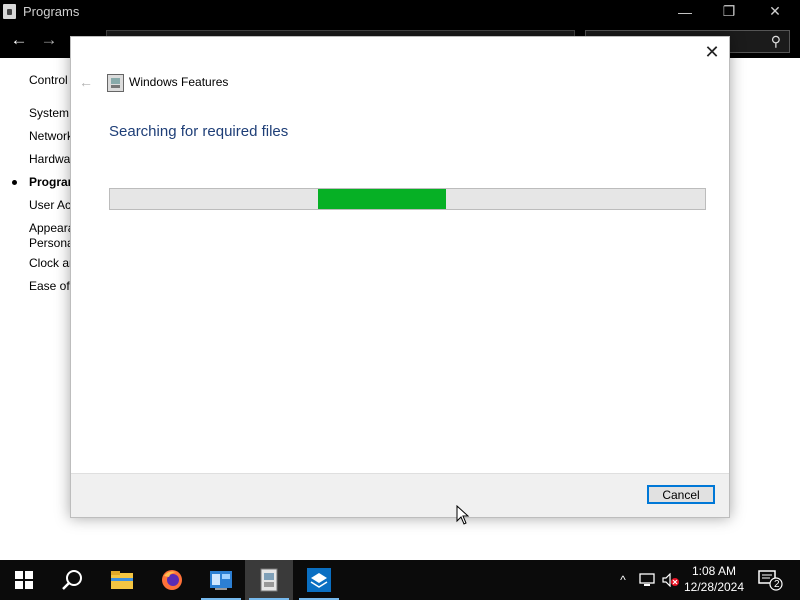 Image resolution: width=800 pixels, height=600 pixels. What do you see at coordinates (714, 571) in the screenshot?
I see `clock-time: 1:08 AM` at bounding box center [714, 571].